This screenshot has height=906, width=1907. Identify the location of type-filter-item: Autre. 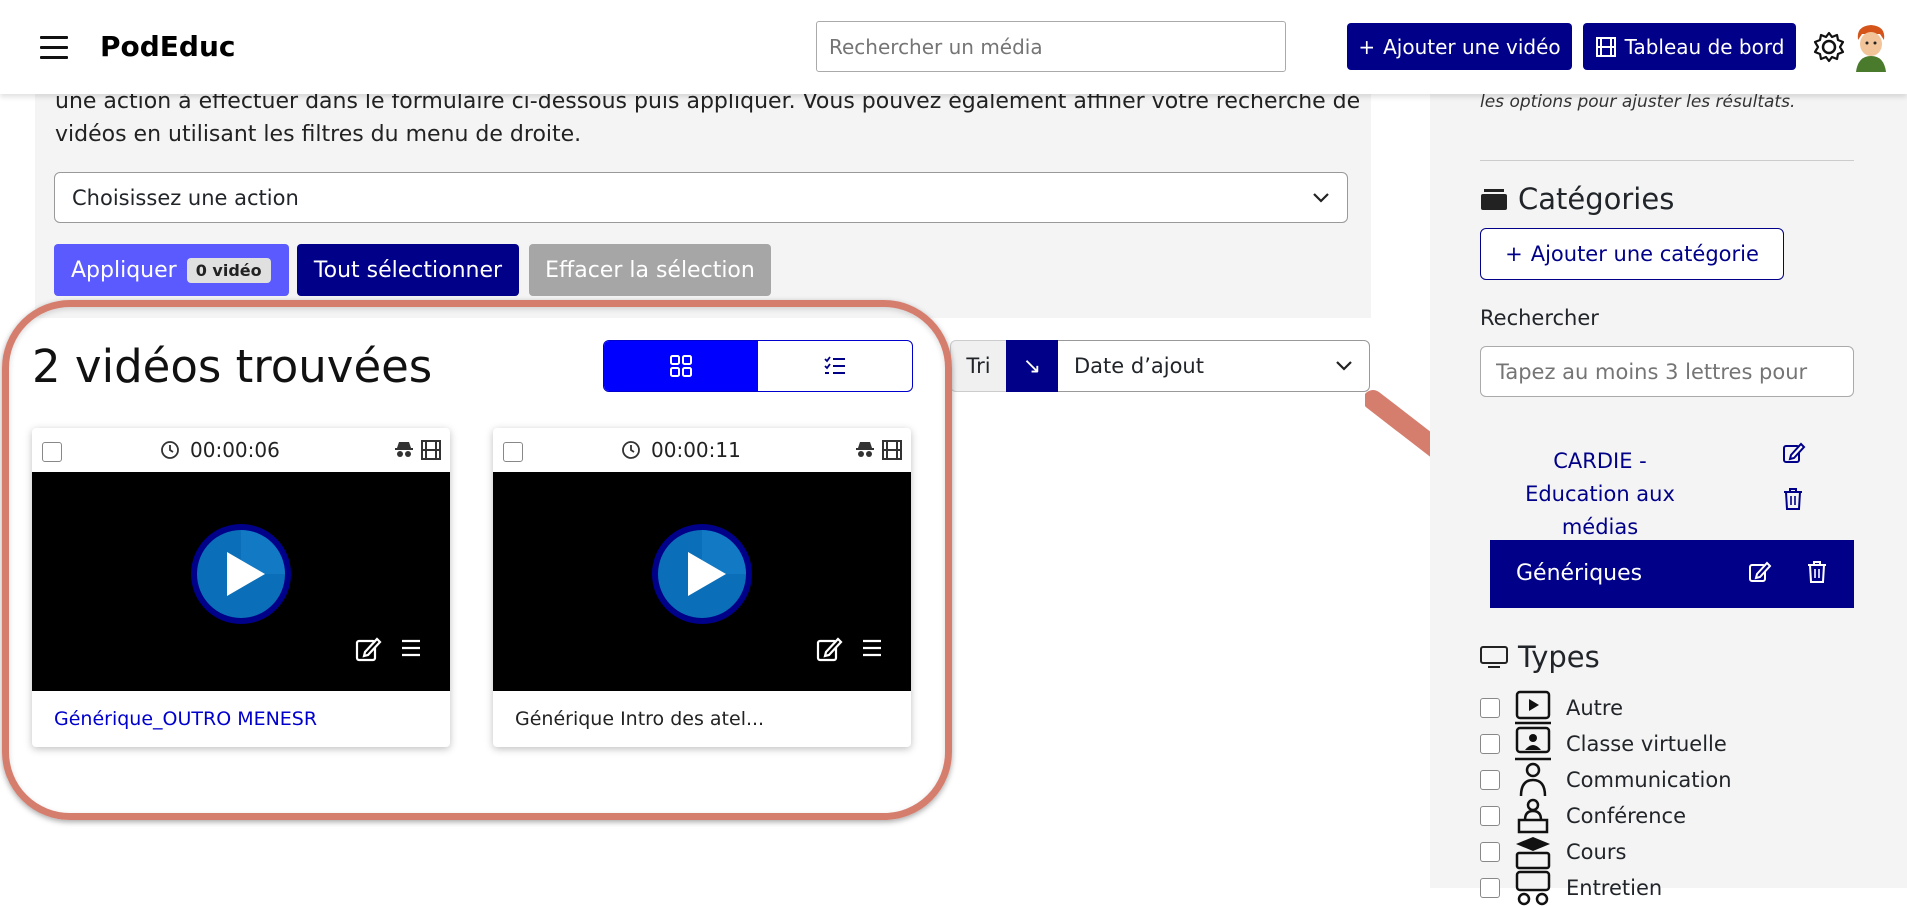
(1606, 708).